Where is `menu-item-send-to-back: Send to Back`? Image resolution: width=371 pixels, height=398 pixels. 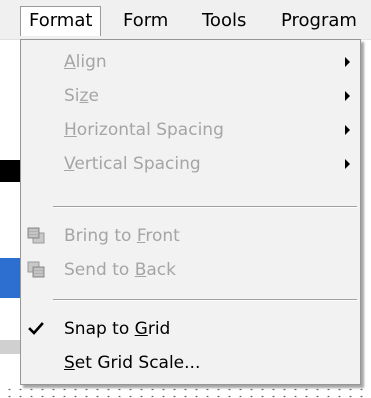
menu-item-send-to-back: Send to Back is located at coordinates (190, 270).